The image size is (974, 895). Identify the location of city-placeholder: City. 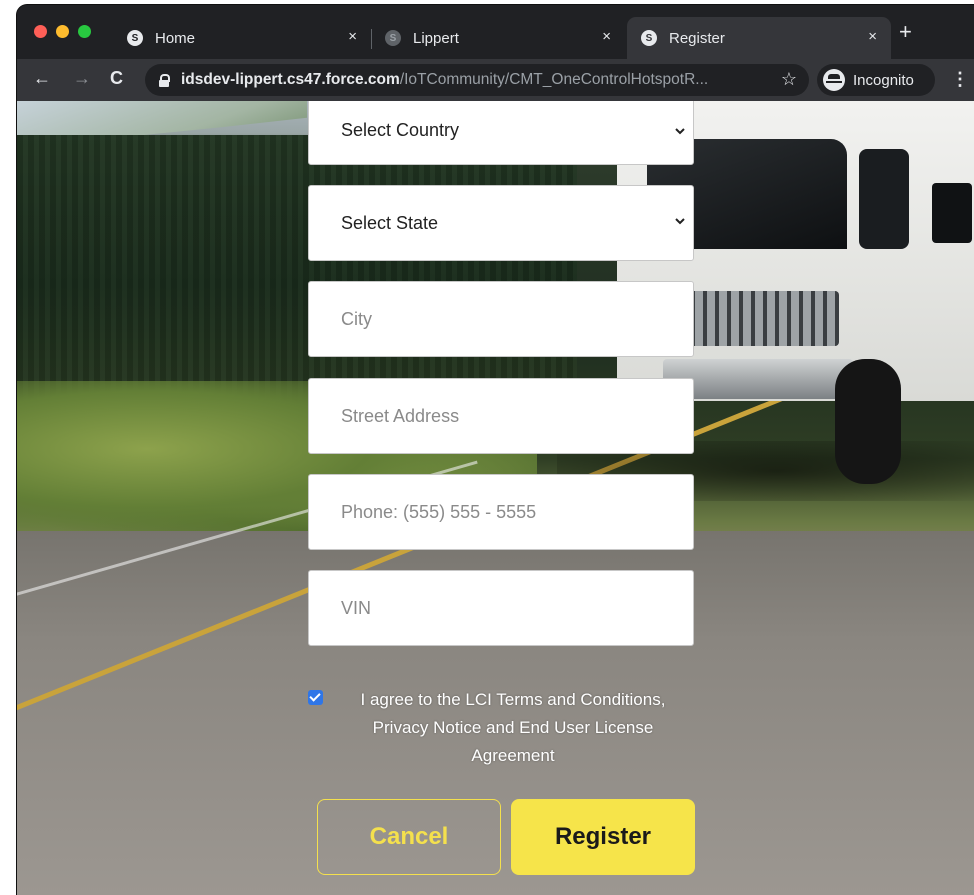
(356, 318).